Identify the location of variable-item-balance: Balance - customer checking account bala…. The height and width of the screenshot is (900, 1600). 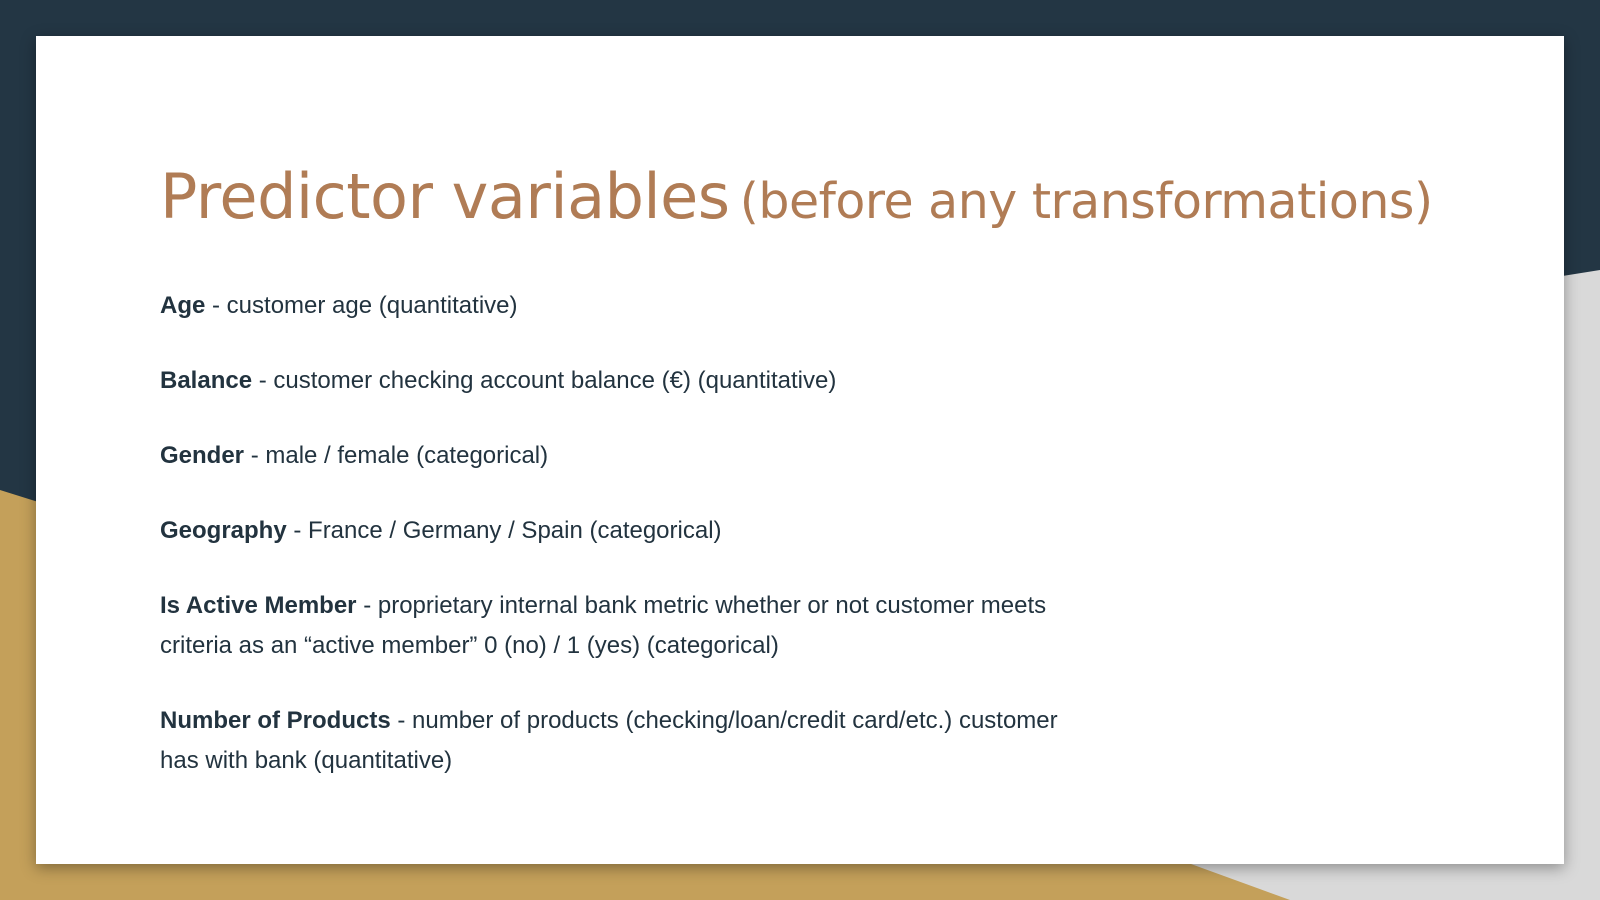
(630, 381).